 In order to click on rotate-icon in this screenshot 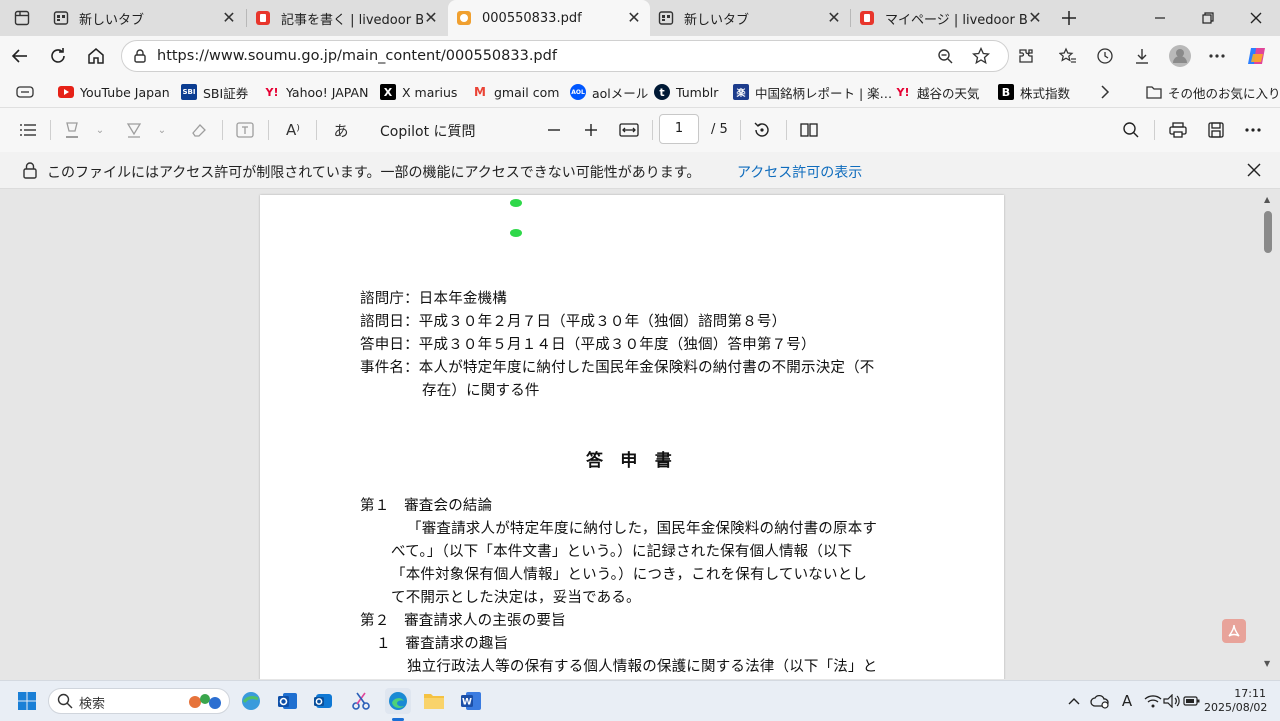, I will do `click(762, 130)`.